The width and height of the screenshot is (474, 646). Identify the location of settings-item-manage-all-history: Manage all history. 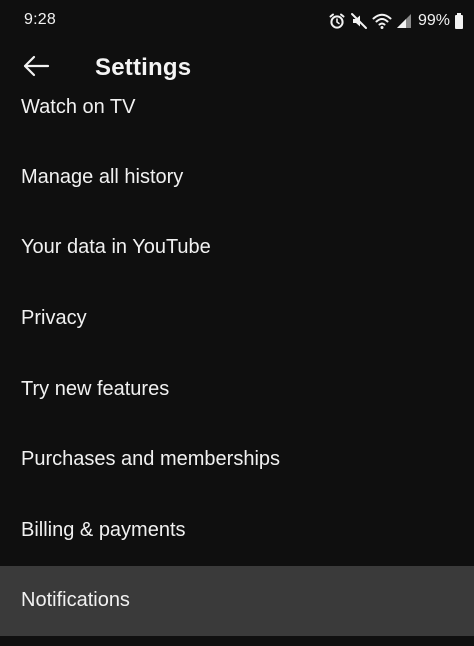
(237, 177).